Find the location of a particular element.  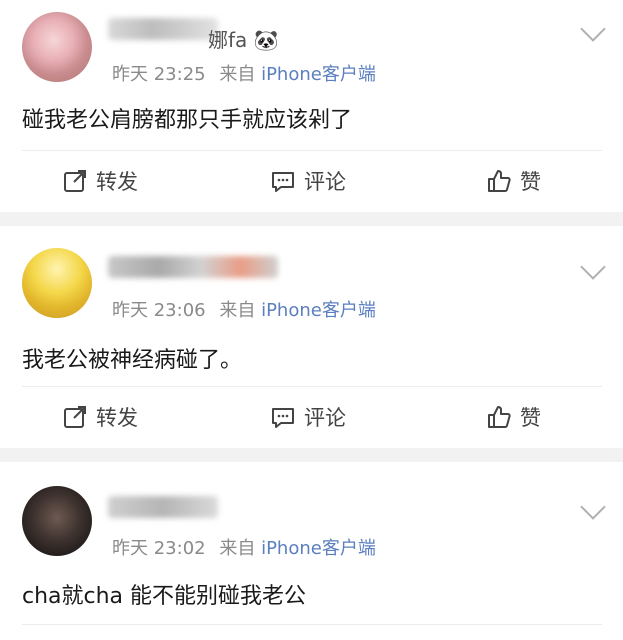

post-time: 昨天 23:06 is located at coordinates (159, 310).